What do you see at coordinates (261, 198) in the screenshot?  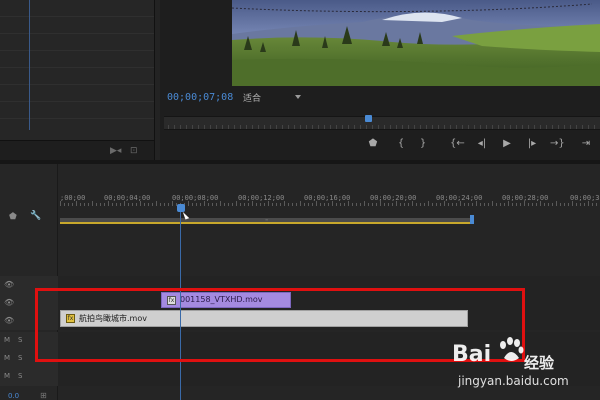 I see `ruler-label: 00;00;12;00` at bounding box center [261, 198].